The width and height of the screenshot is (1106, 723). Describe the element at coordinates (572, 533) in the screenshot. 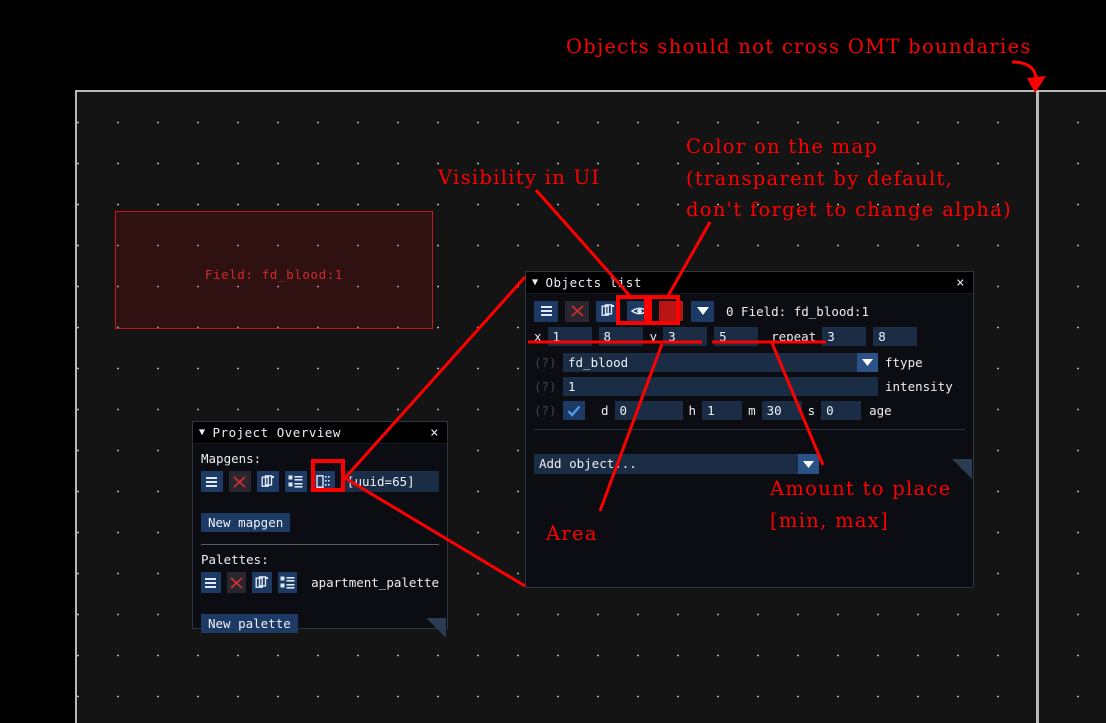

I see `annotation-area: Area` at that location.